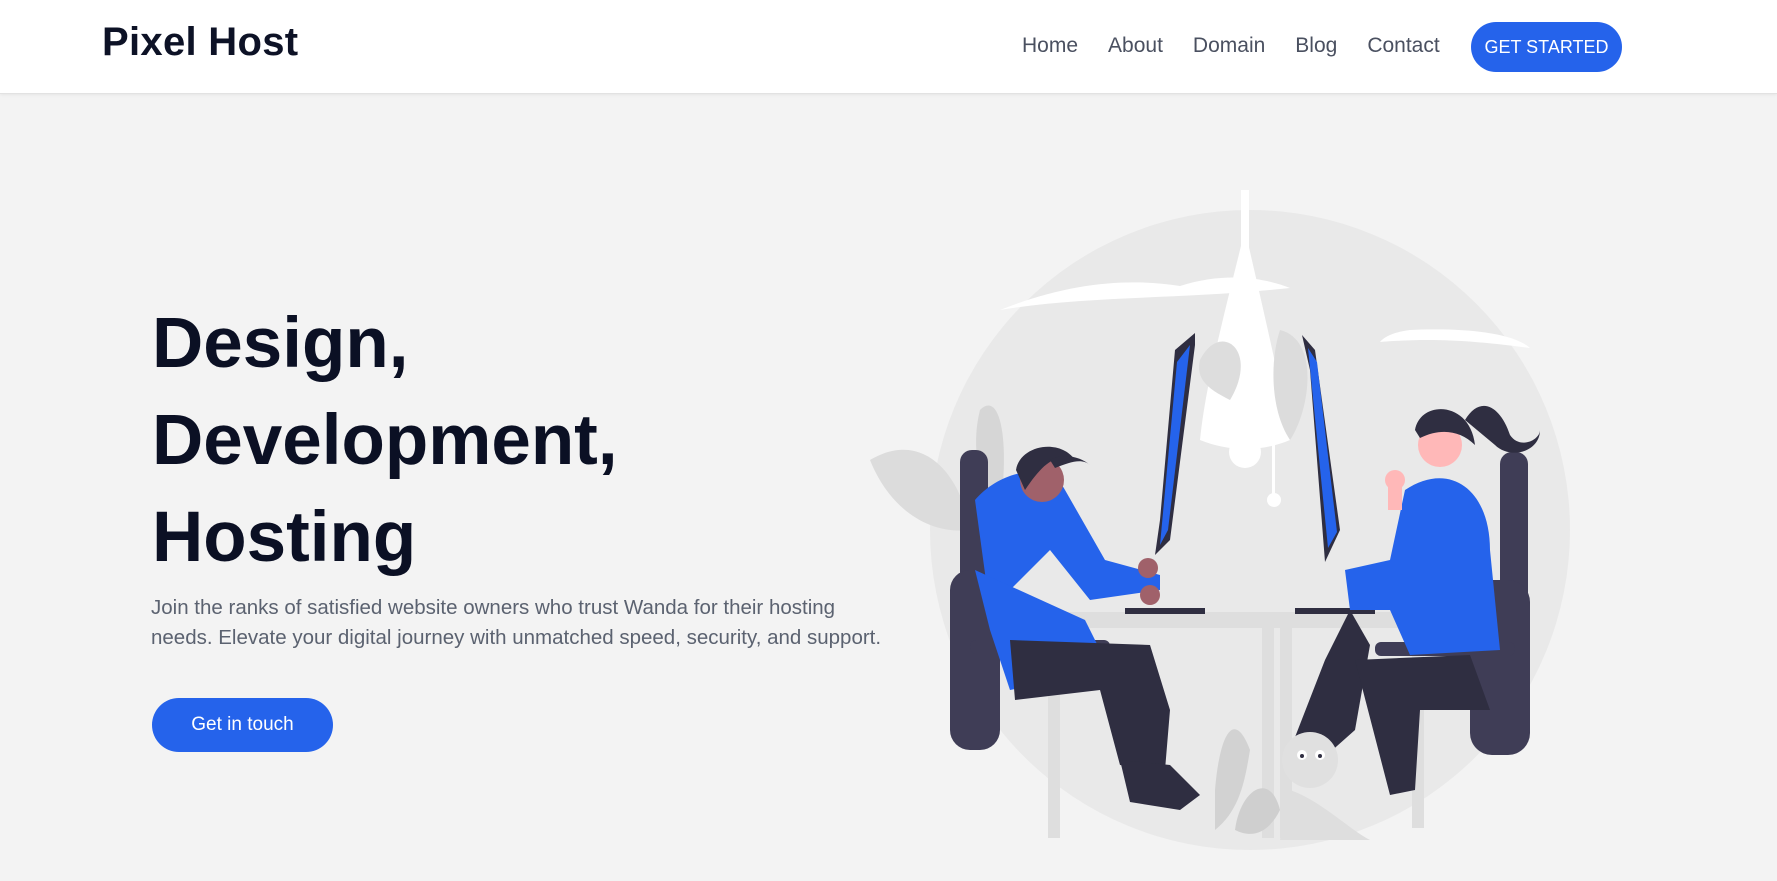 The height and width of the screenshot is (881, 1777). I want to click on headline-line-design: Design,, so click(280, 343).